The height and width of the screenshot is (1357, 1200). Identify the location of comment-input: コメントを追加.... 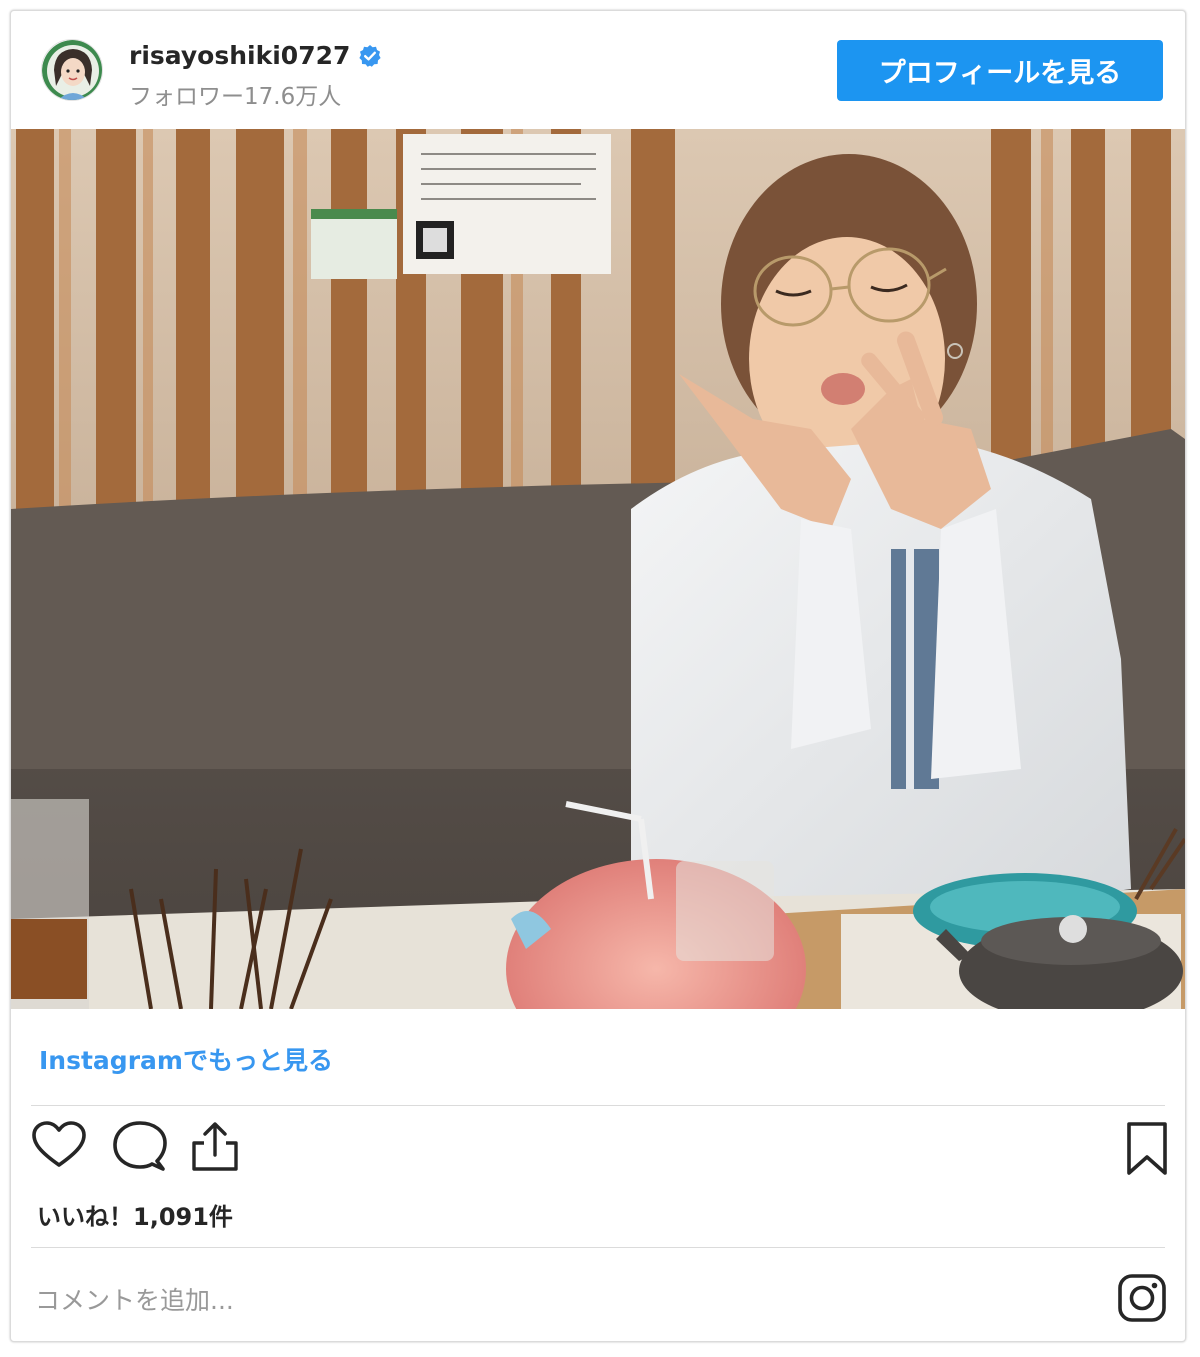
(134, 1299).